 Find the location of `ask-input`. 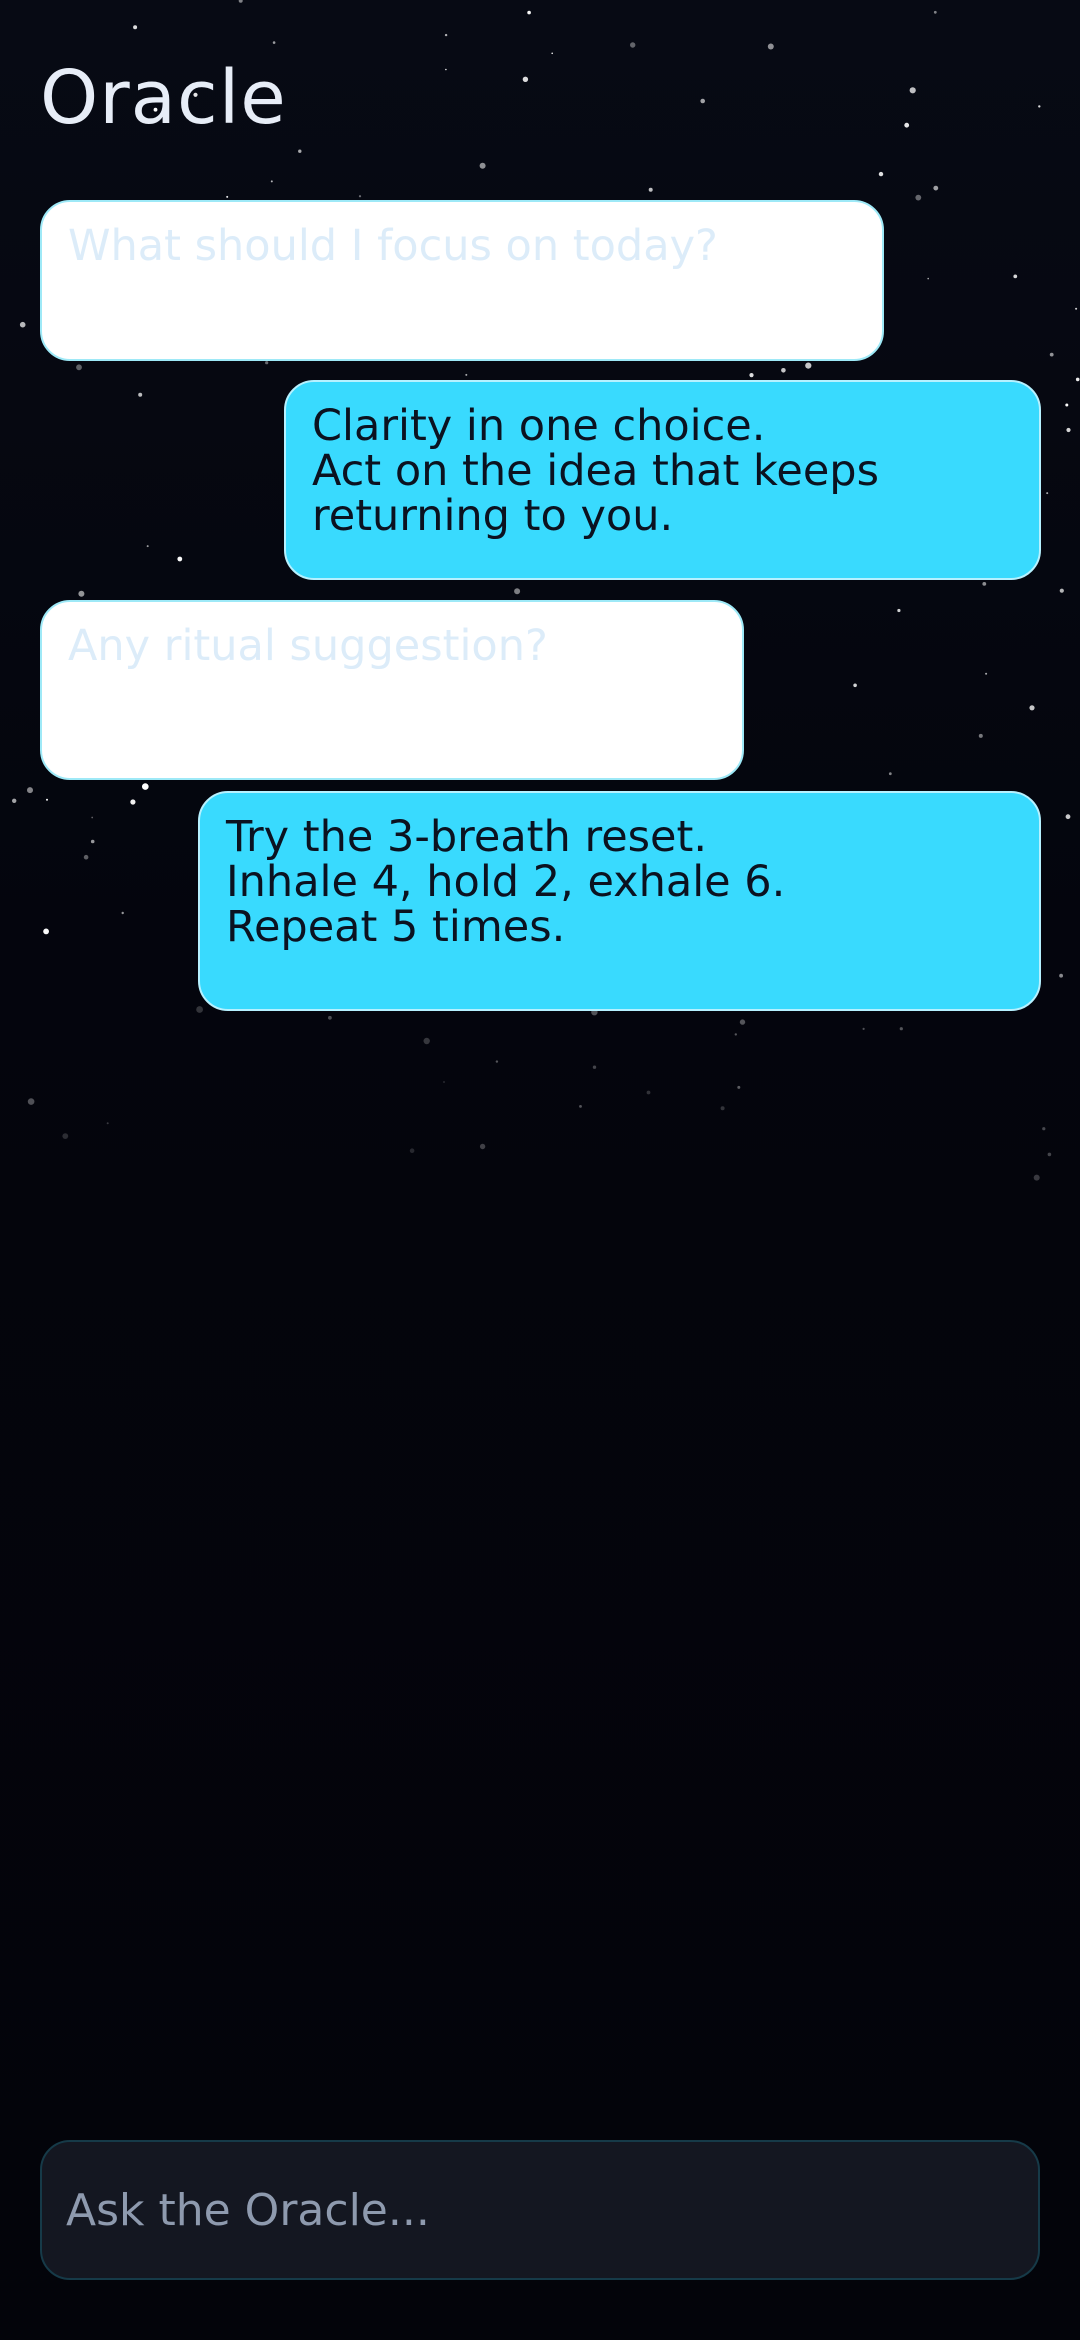

ask-input is located at coordinates (540, 2210).